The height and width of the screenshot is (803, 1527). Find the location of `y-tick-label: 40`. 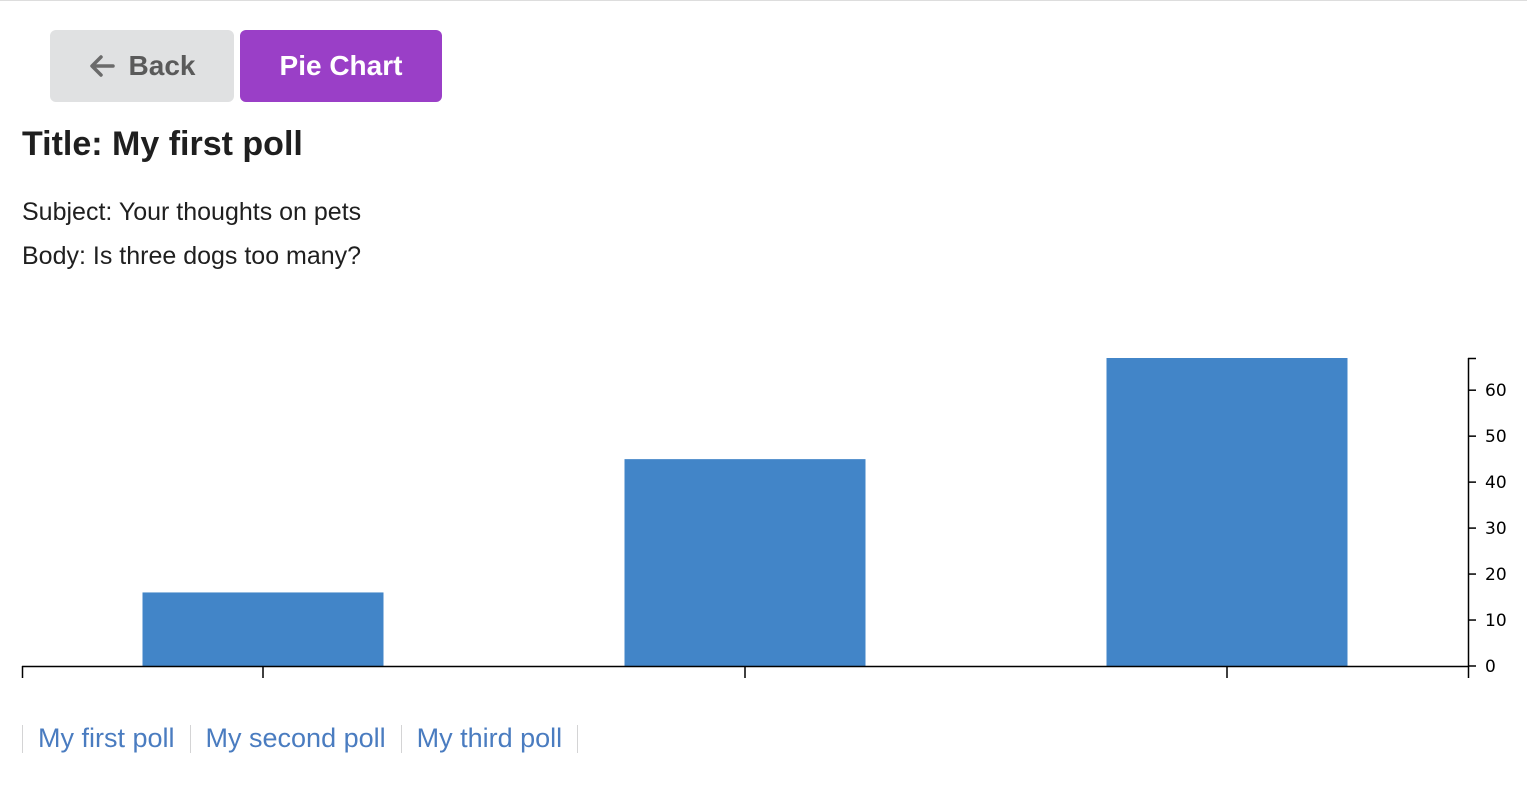

y-tick-label: 40 is located at coordinates (1496, 483).